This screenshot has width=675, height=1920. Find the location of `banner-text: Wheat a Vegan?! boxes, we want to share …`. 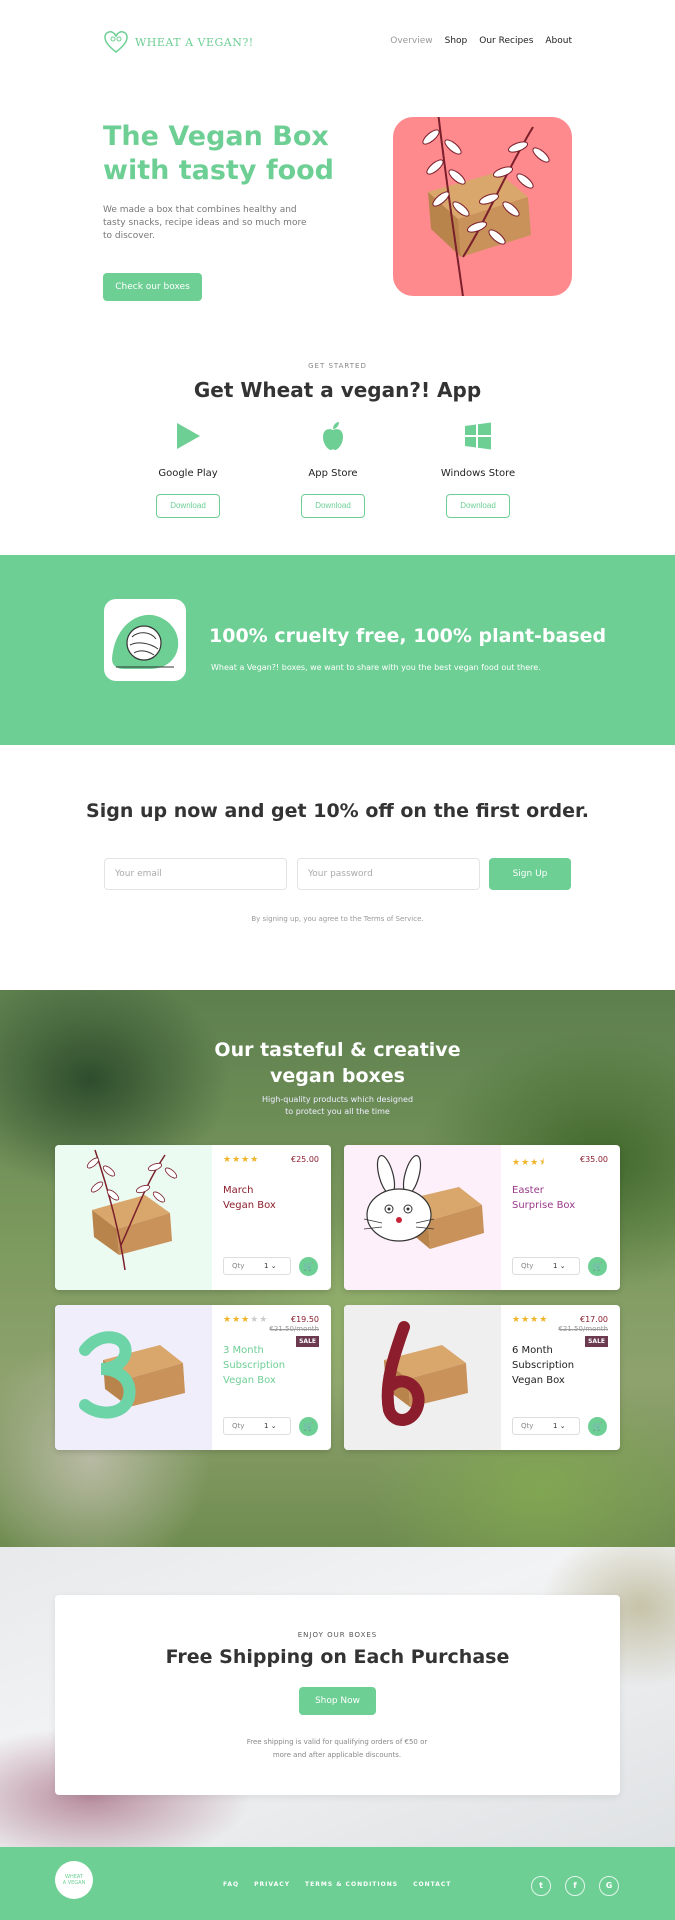

banner-text: Wheat a Vegan?! boxes, we want to share … is located at coordinates (376, 667).